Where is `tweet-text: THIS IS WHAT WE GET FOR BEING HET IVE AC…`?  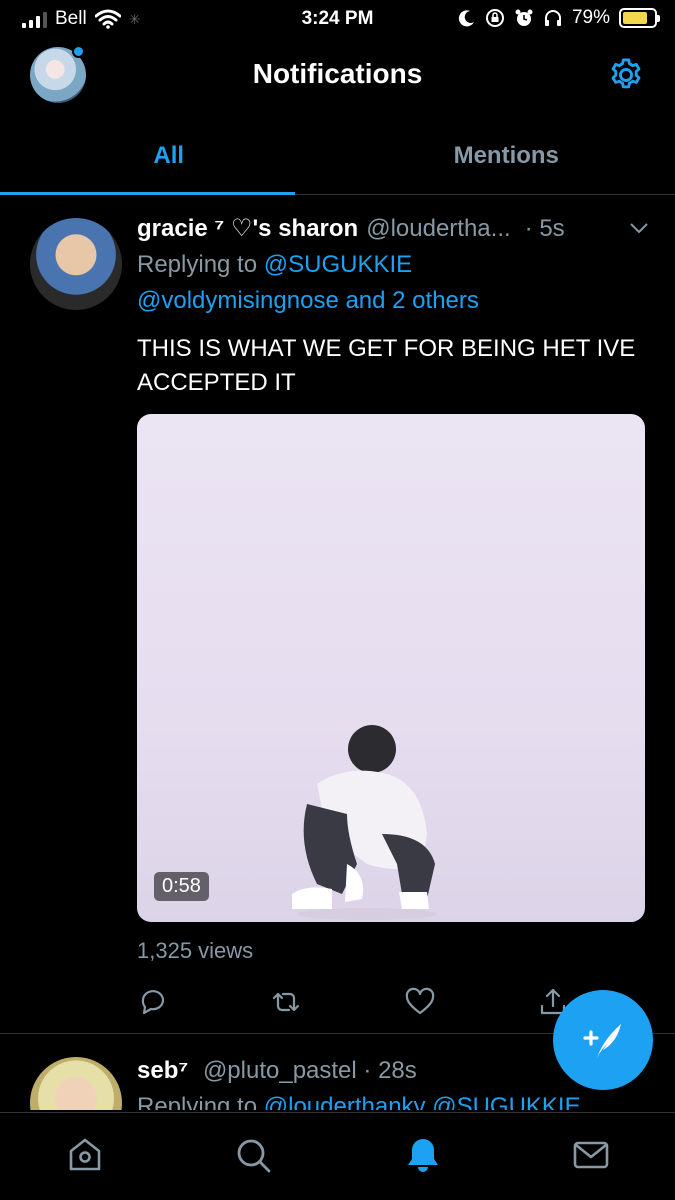
tweet-text: THIS IS WHAT WE GET FOR BEING HET IVE AC… is located at coordinates (386, 365).